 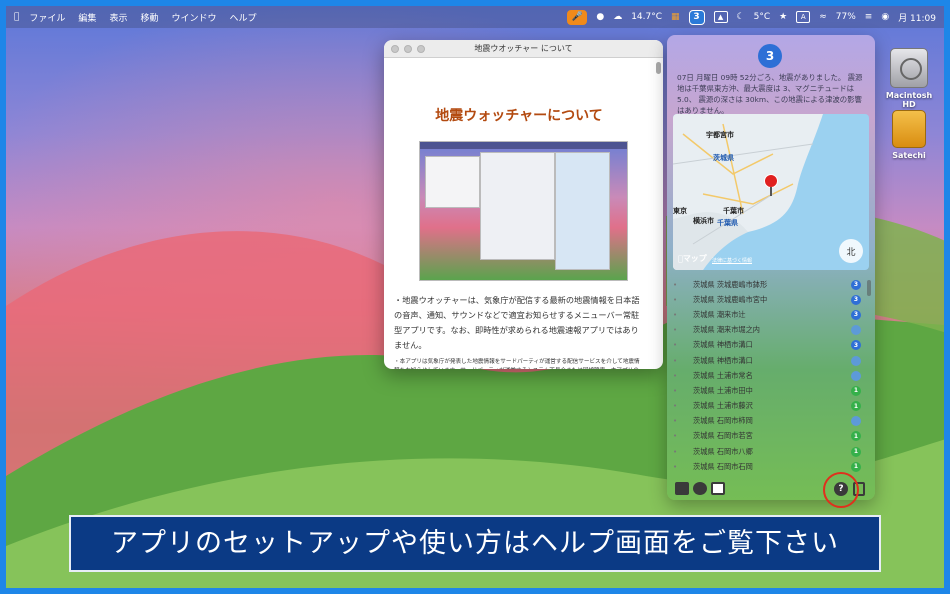 What do you see at coordinates (475, 543) in the screenshot?
I see `caption-banner: アプリのセットアップや使い方はヘルプ画面をご覧下さい` at bounding box center [475, 543].